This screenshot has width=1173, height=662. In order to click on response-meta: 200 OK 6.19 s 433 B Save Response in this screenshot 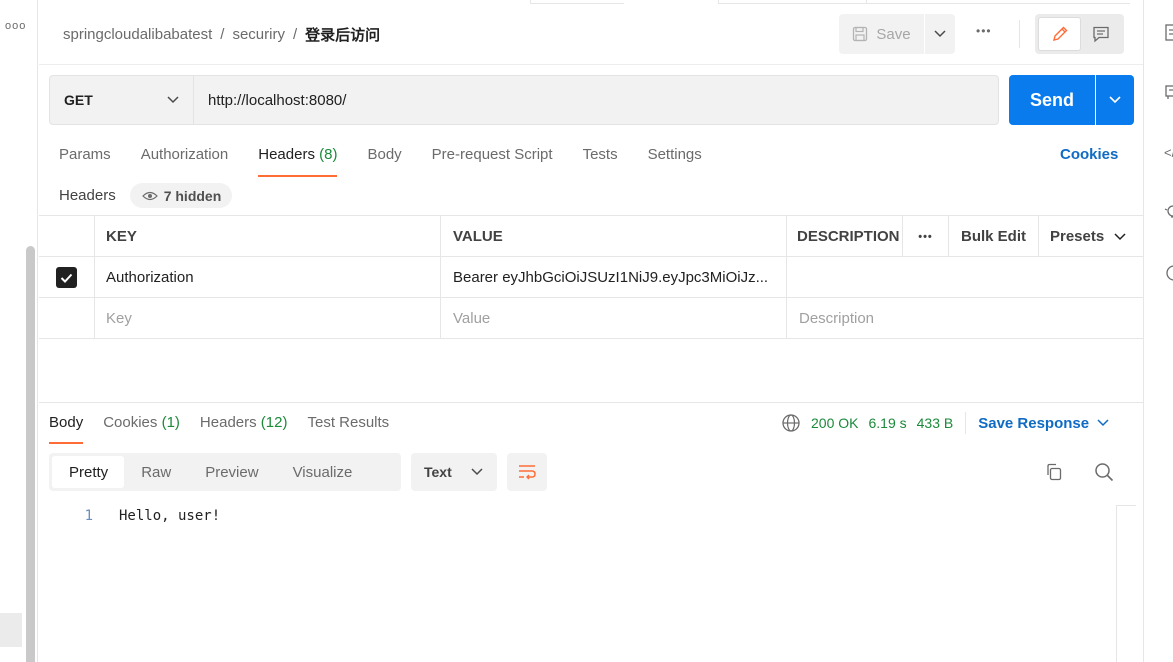, I will do `click(945, 423)`.